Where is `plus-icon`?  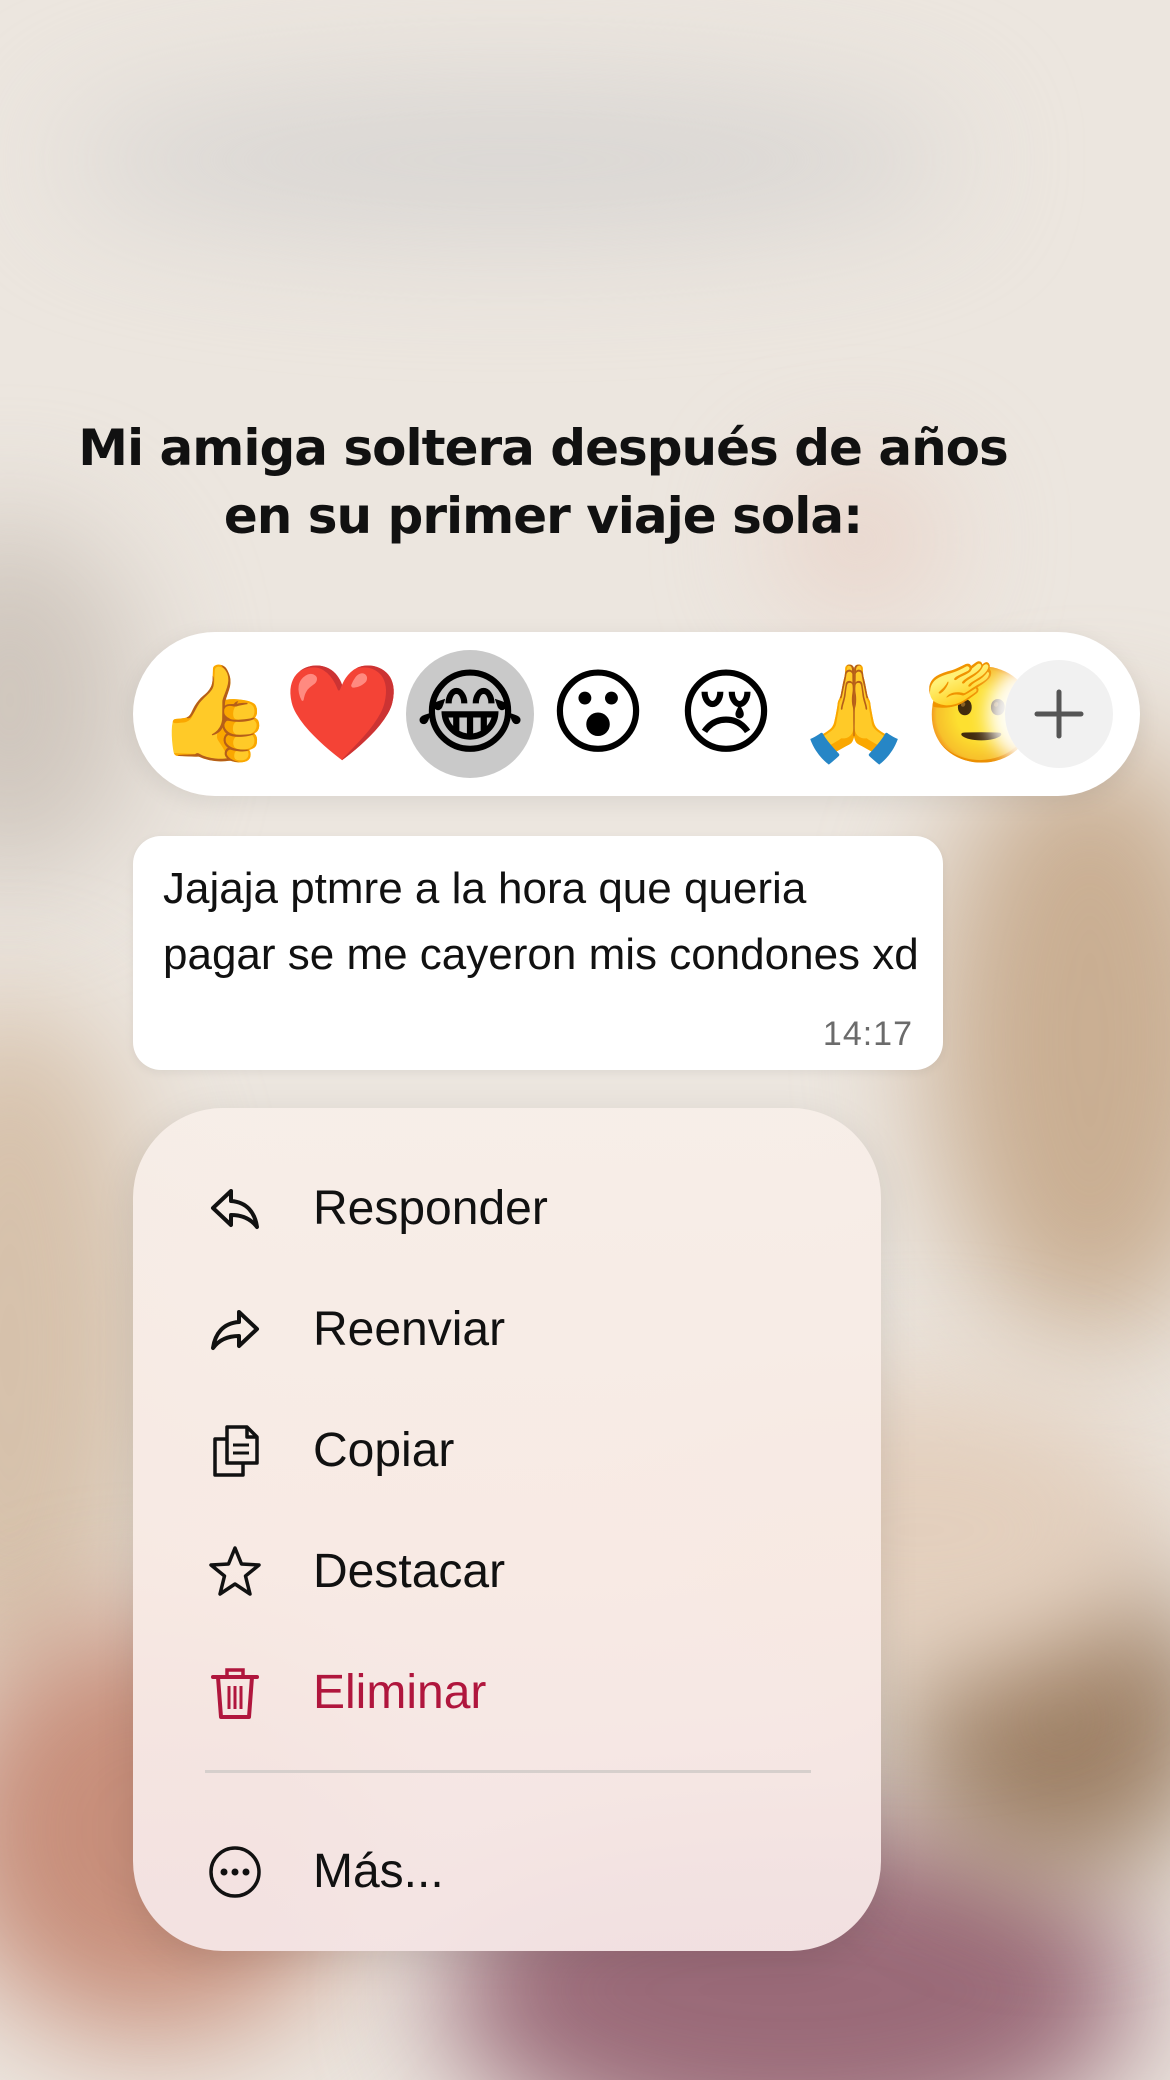
plus-icon is located at coordinates (1059, 714).